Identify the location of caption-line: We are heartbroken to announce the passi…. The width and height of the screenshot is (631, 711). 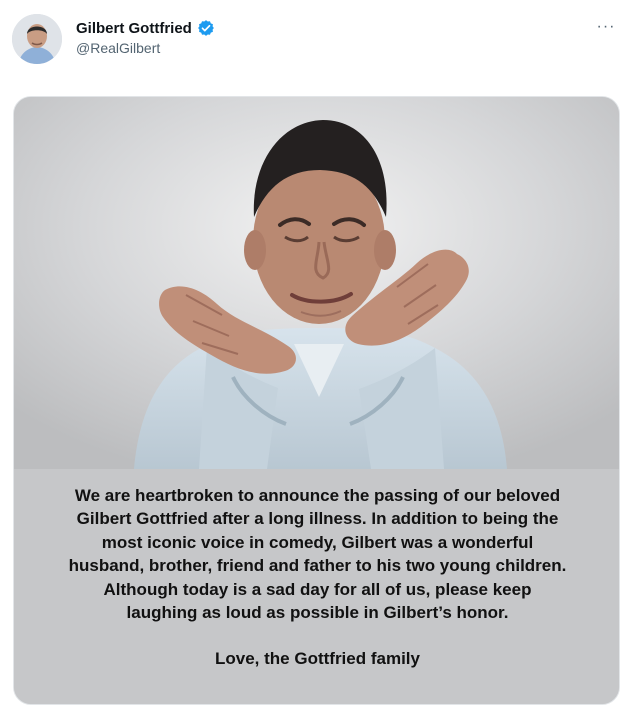
(317, 495).